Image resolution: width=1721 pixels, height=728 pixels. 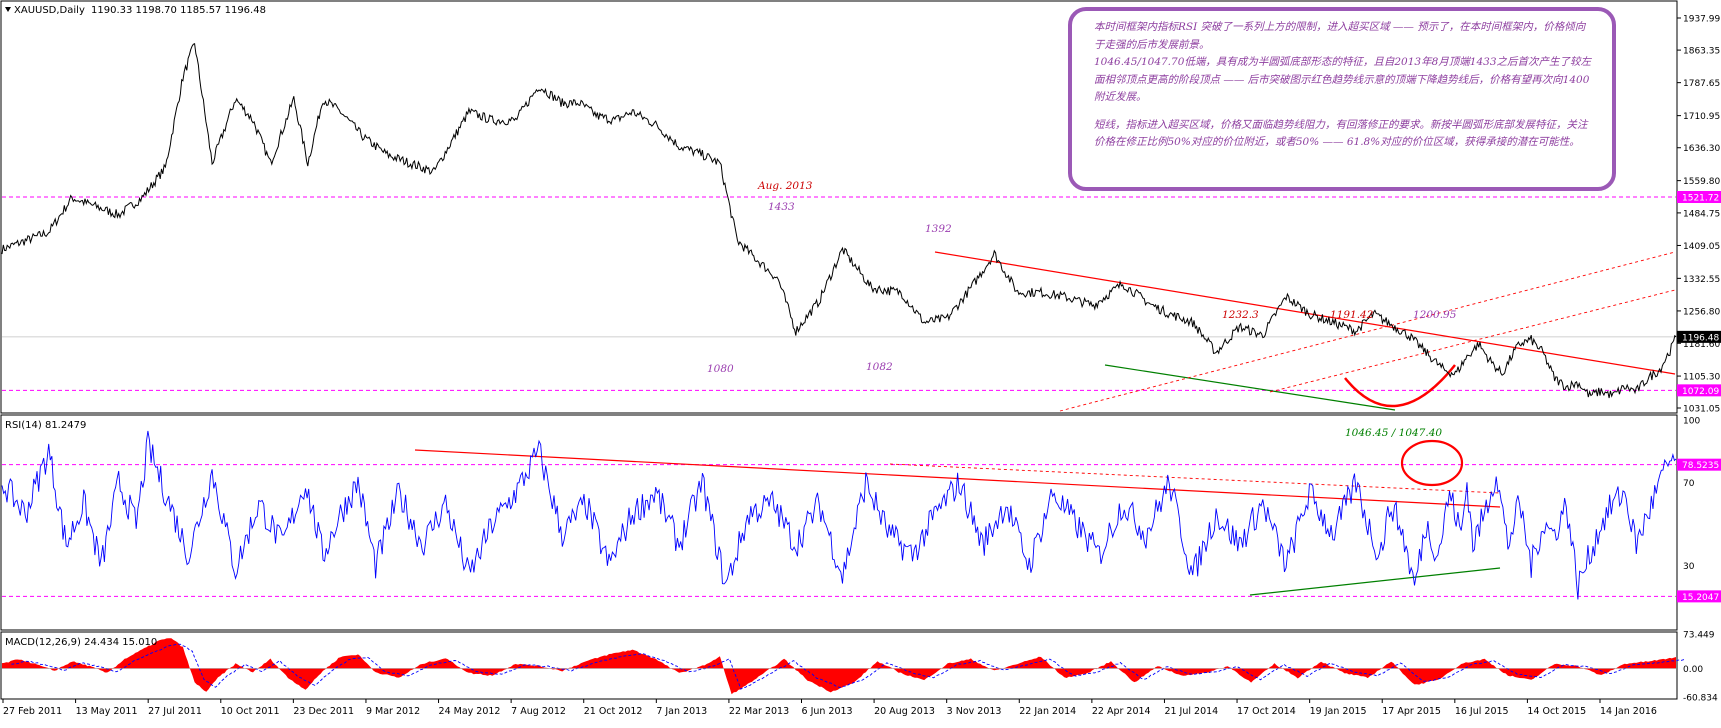 What do you see at coordinates (1191, 711) in the screenshot?
I see `x-tick-label: 21 Jul 2014` at bounding box center [1191, 711].